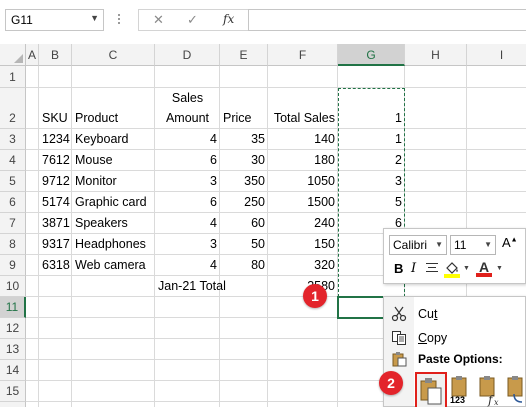 This screenshot has height=407, width=526. Describe the element at coordinates (187, 181) in the screenshot. I see `amount-cell: 3` at that location.